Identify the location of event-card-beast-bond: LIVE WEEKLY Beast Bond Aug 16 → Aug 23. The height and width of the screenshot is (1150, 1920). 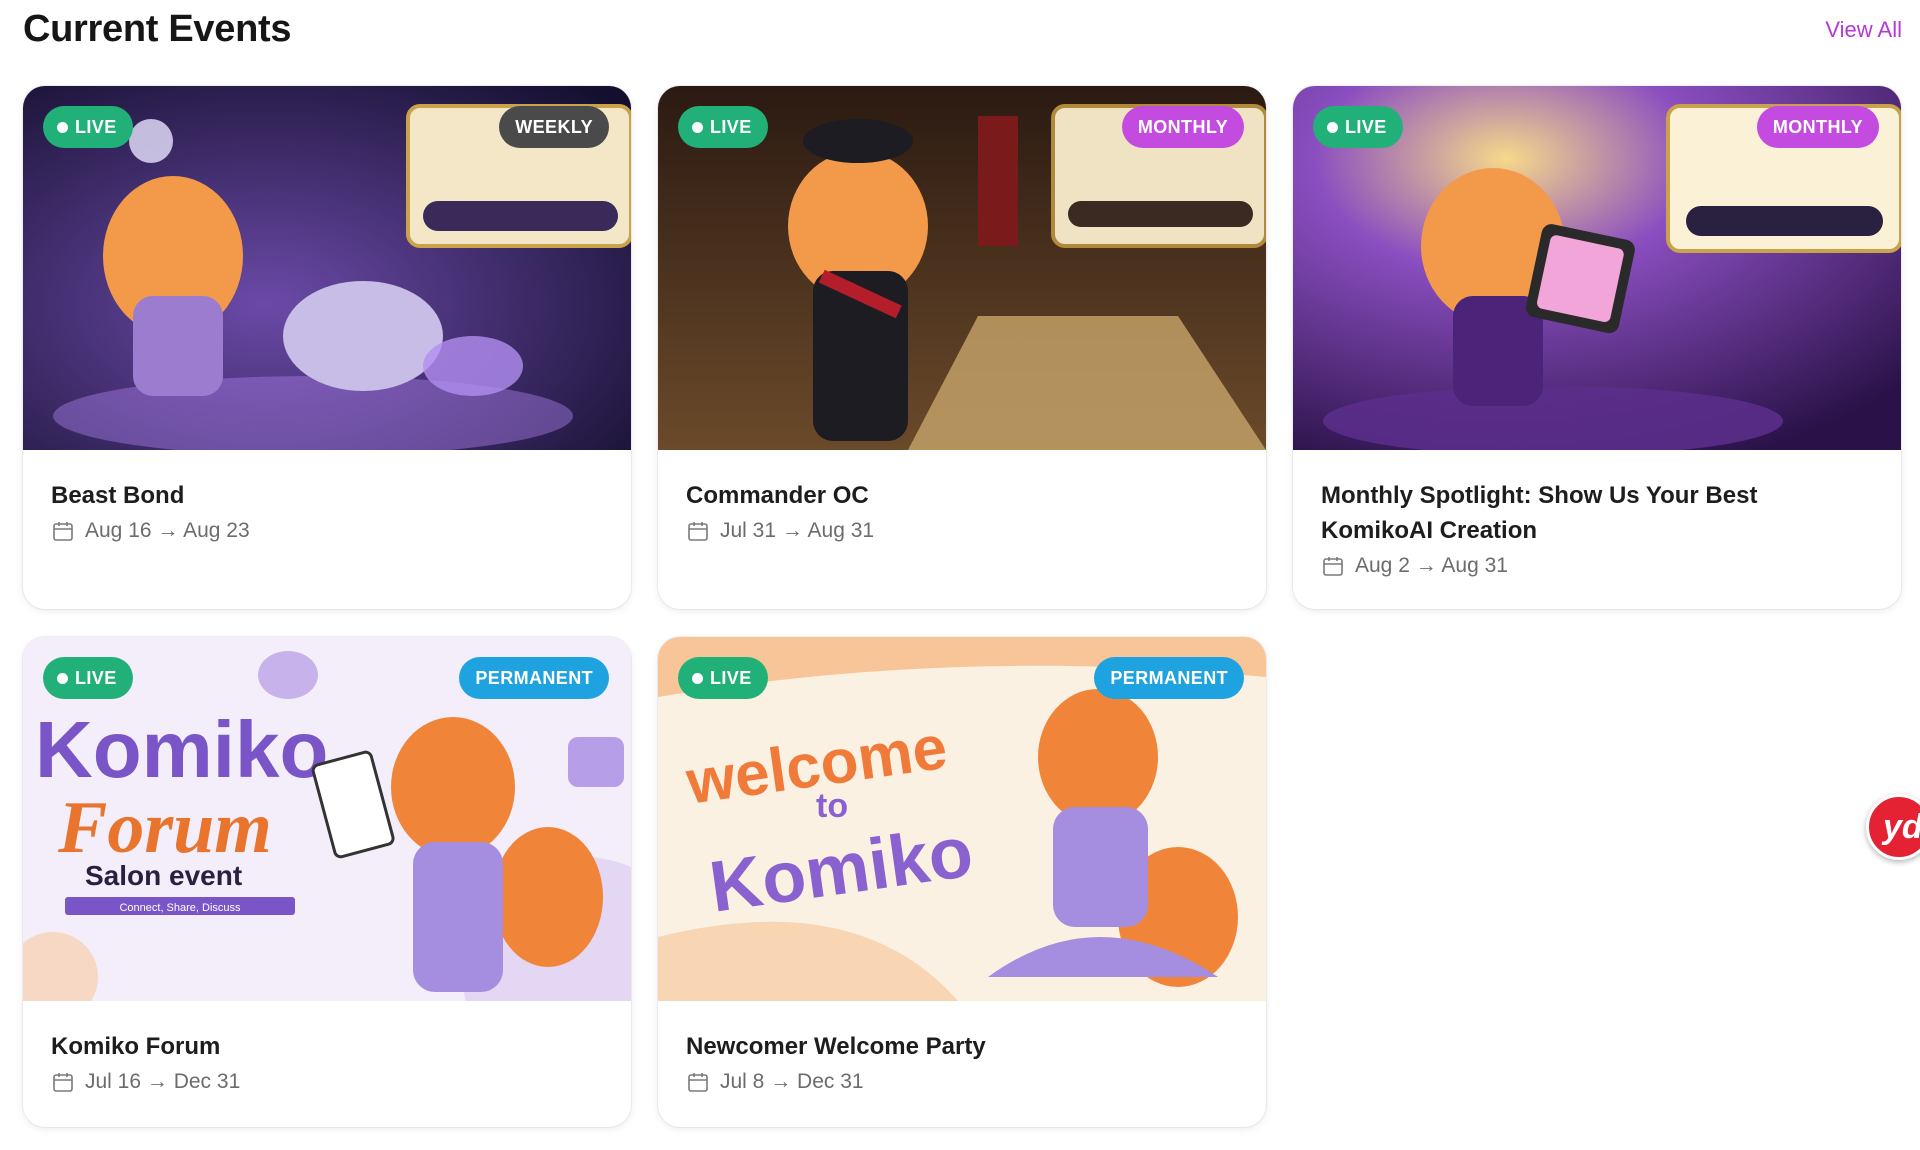
(327, 347).